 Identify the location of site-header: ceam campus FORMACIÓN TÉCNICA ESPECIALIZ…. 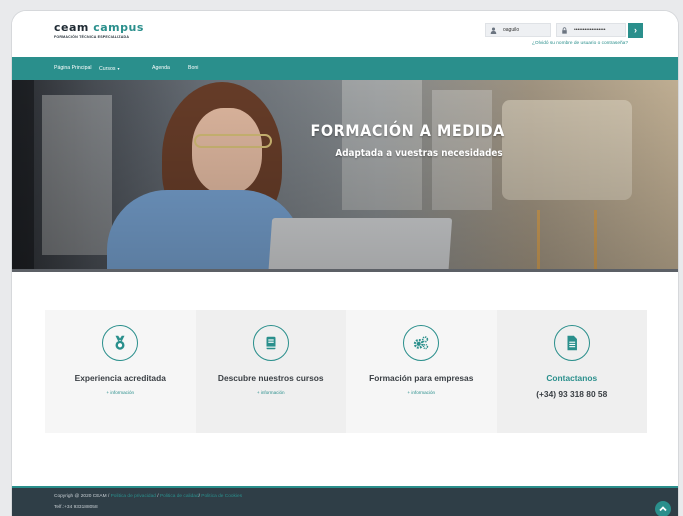
(345, 34).